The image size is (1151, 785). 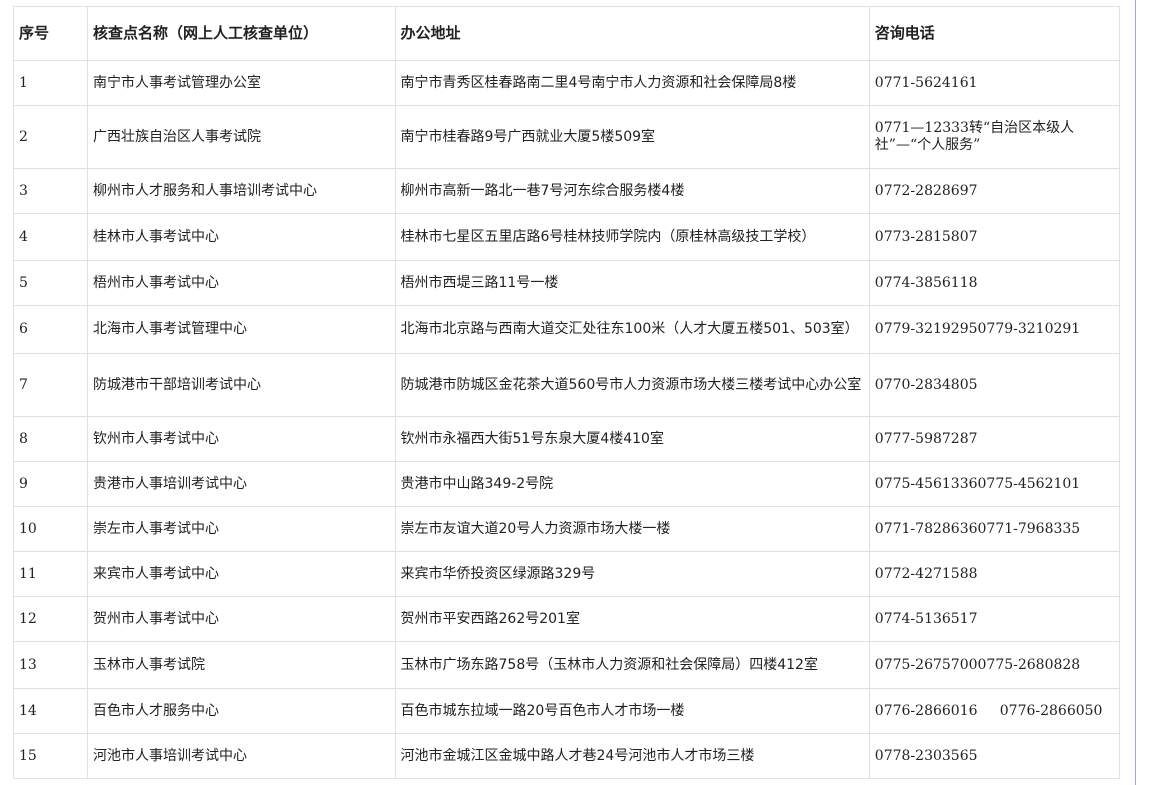 What do you see at coordinates (50, 33) in the screenshot?
I see `header-no: 序号` at bounding box center [50, 33].